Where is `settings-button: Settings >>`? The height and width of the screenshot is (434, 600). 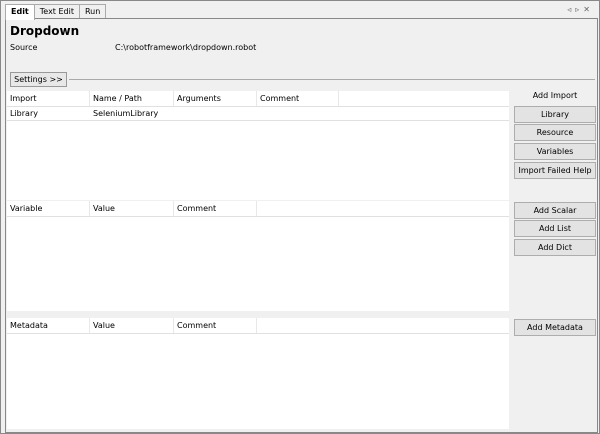
settings-button: Settings >> is located at coordinates (38, 79).